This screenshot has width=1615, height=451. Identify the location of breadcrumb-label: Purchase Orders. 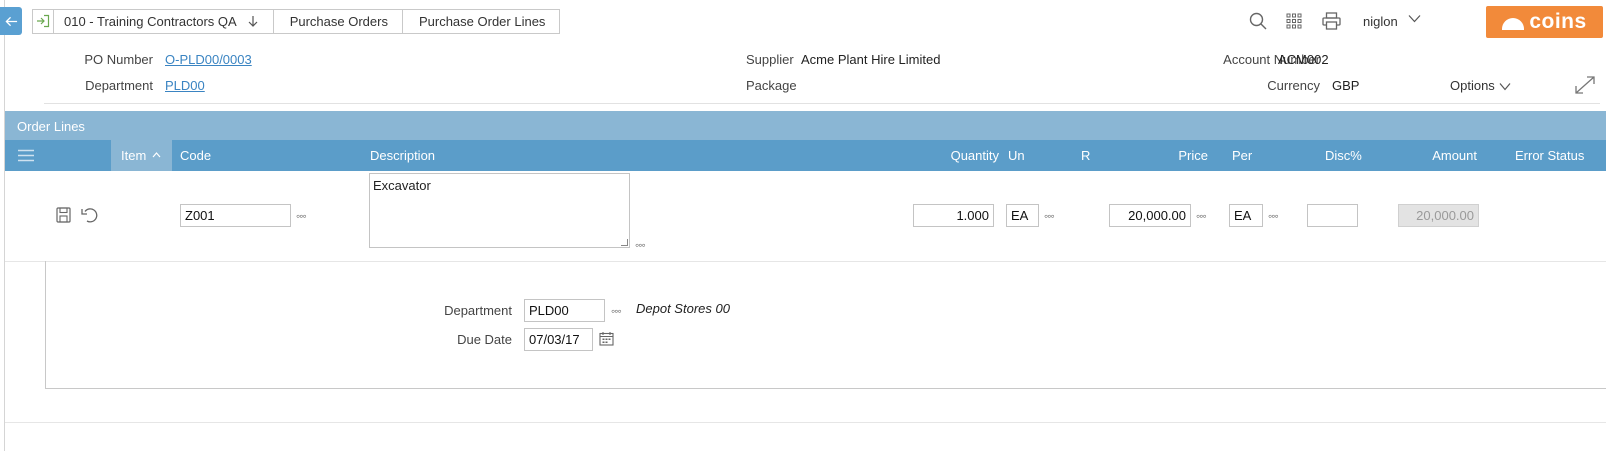
(338, 21).